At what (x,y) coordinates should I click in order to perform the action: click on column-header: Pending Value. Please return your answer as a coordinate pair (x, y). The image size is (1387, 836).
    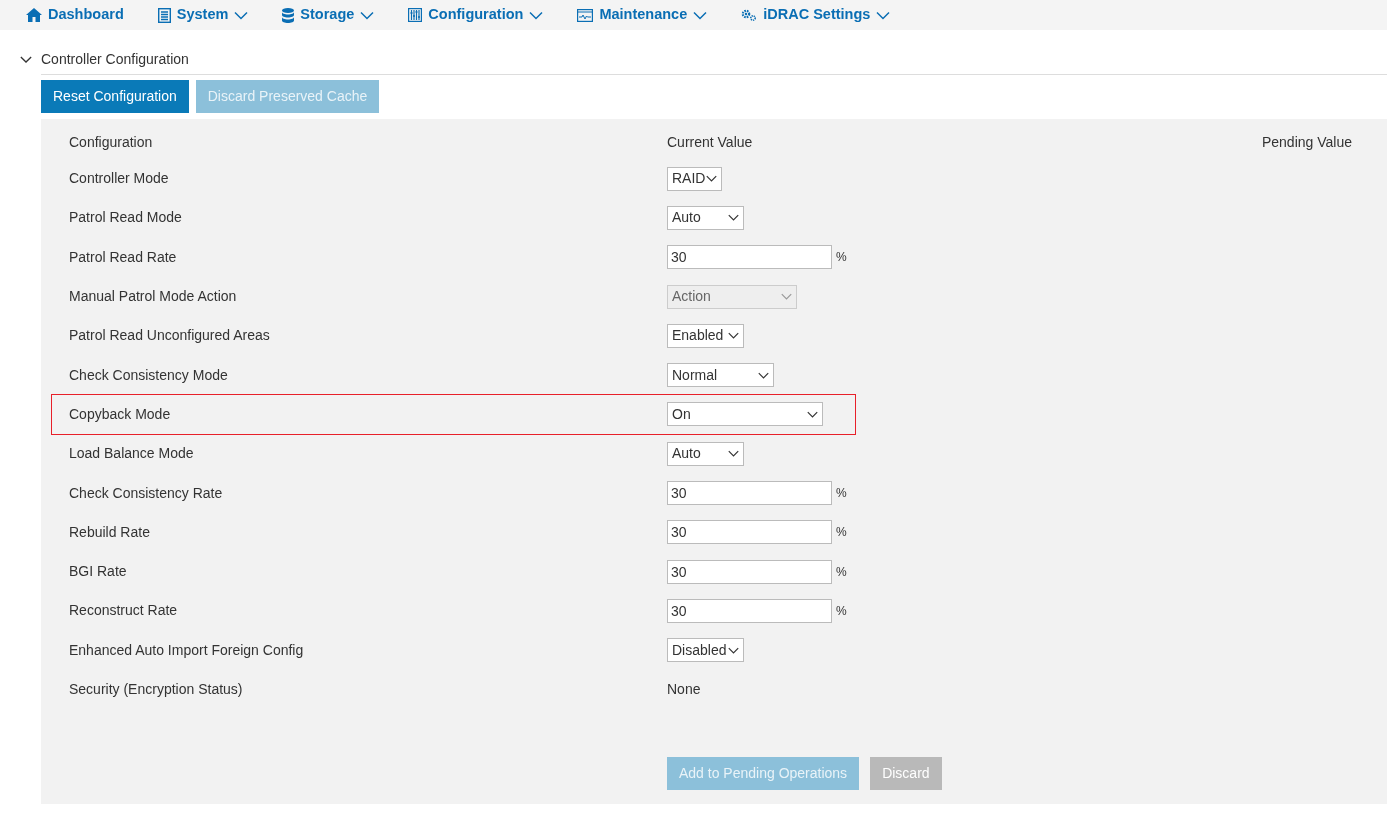
    Looking at the image, I should click on (1307, 142).